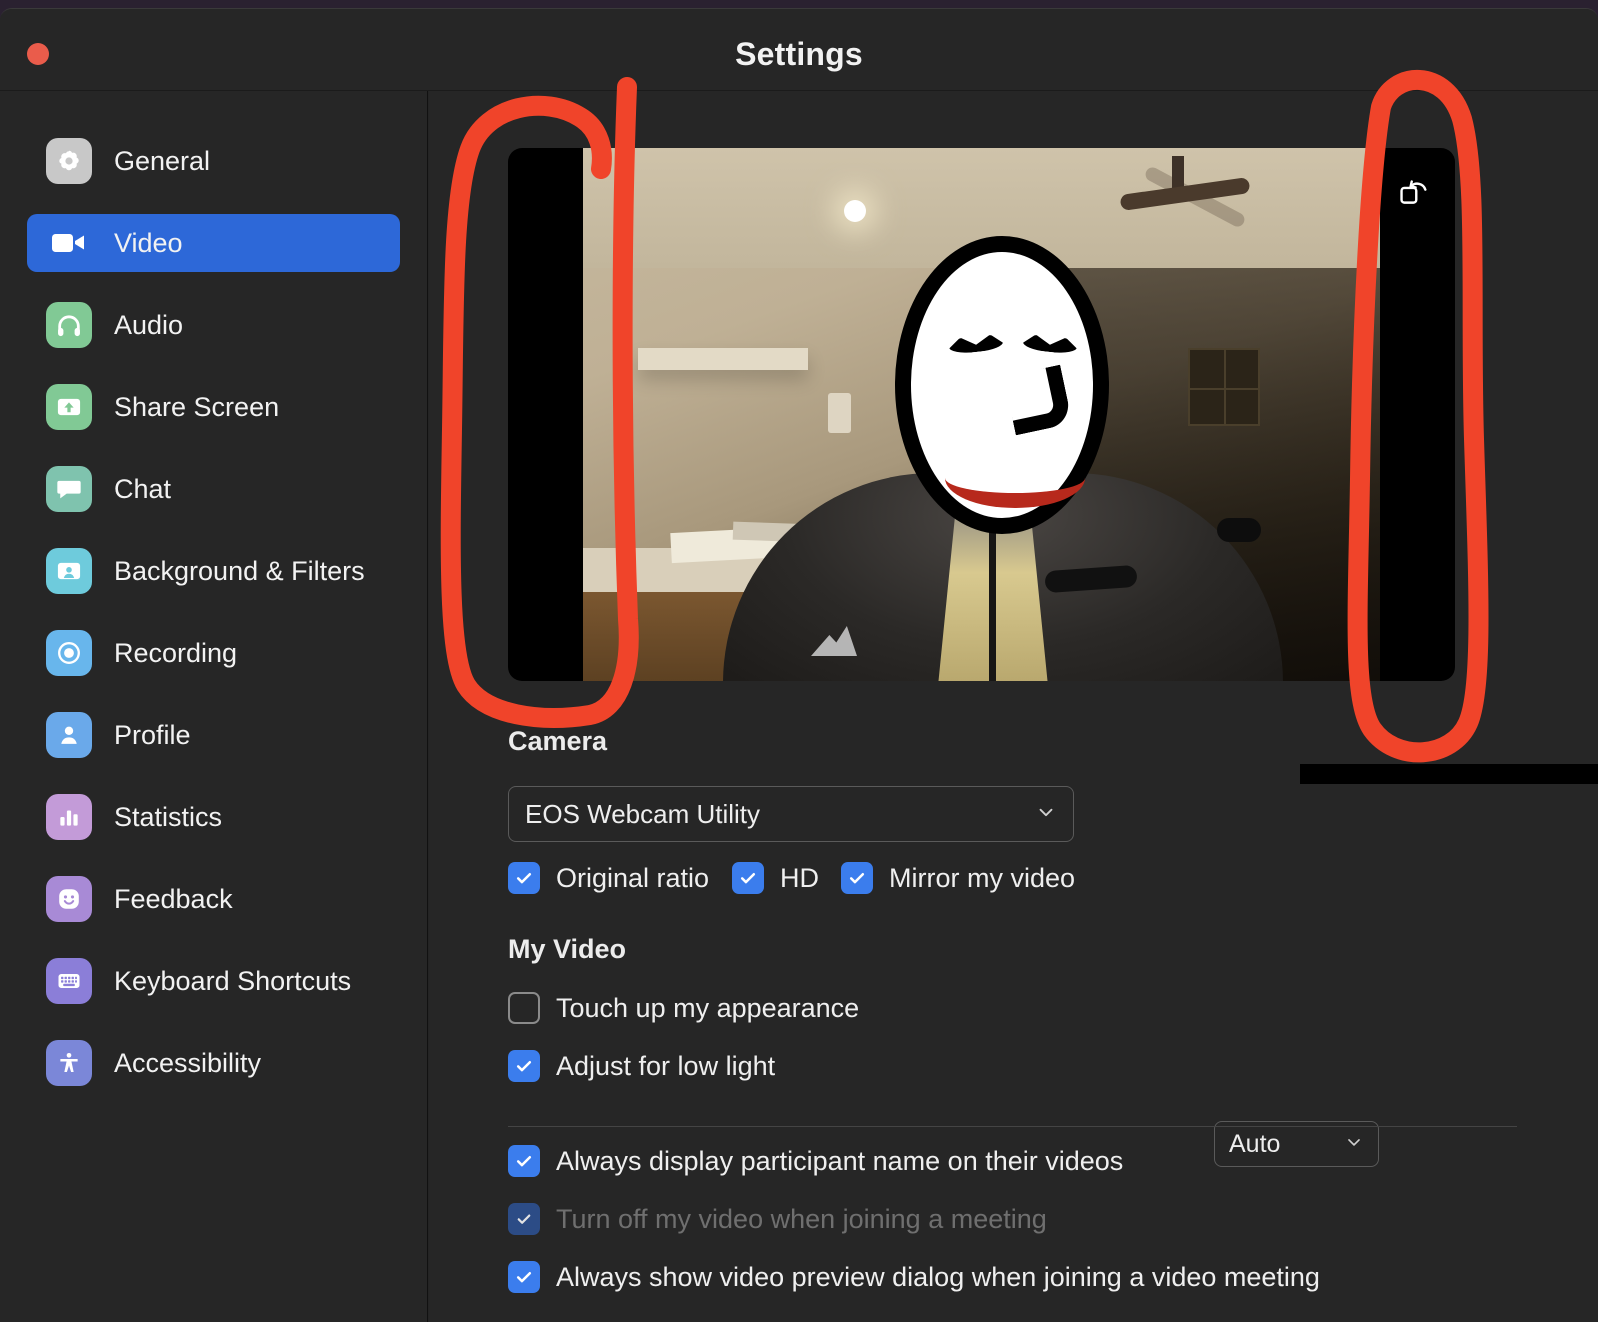  Describe the element at coordinates (1049, 344) in the screenshot. I see `drawn-eyebrow-right` at that location.